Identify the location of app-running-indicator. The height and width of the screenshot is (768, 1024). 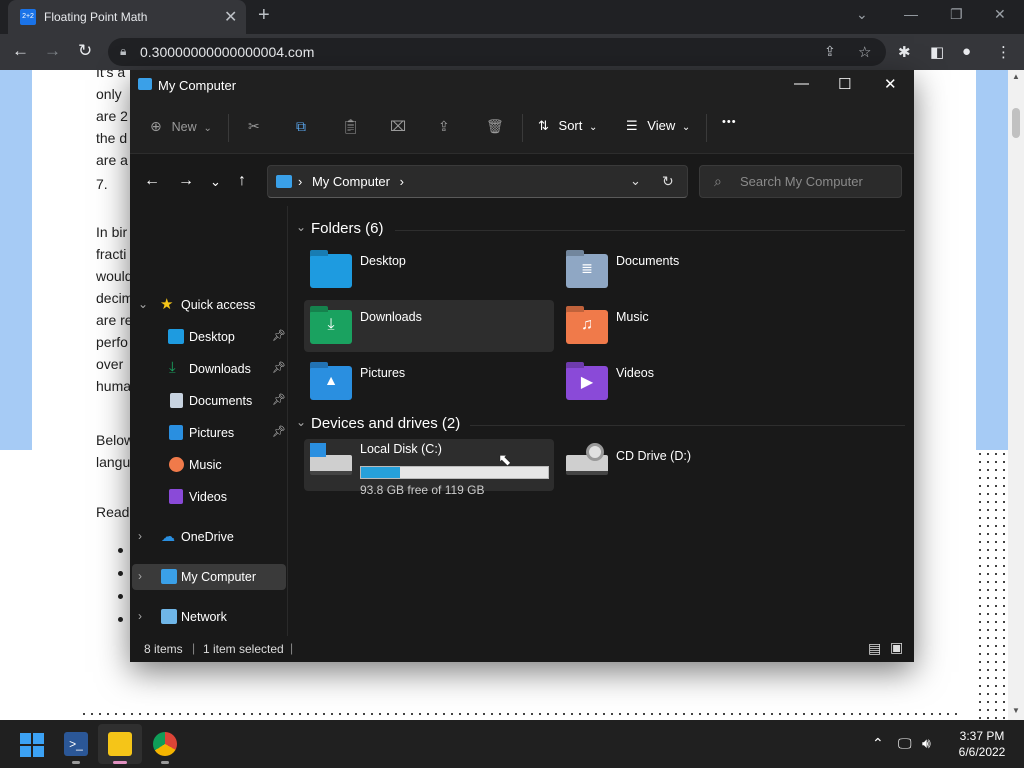
(165, 762).